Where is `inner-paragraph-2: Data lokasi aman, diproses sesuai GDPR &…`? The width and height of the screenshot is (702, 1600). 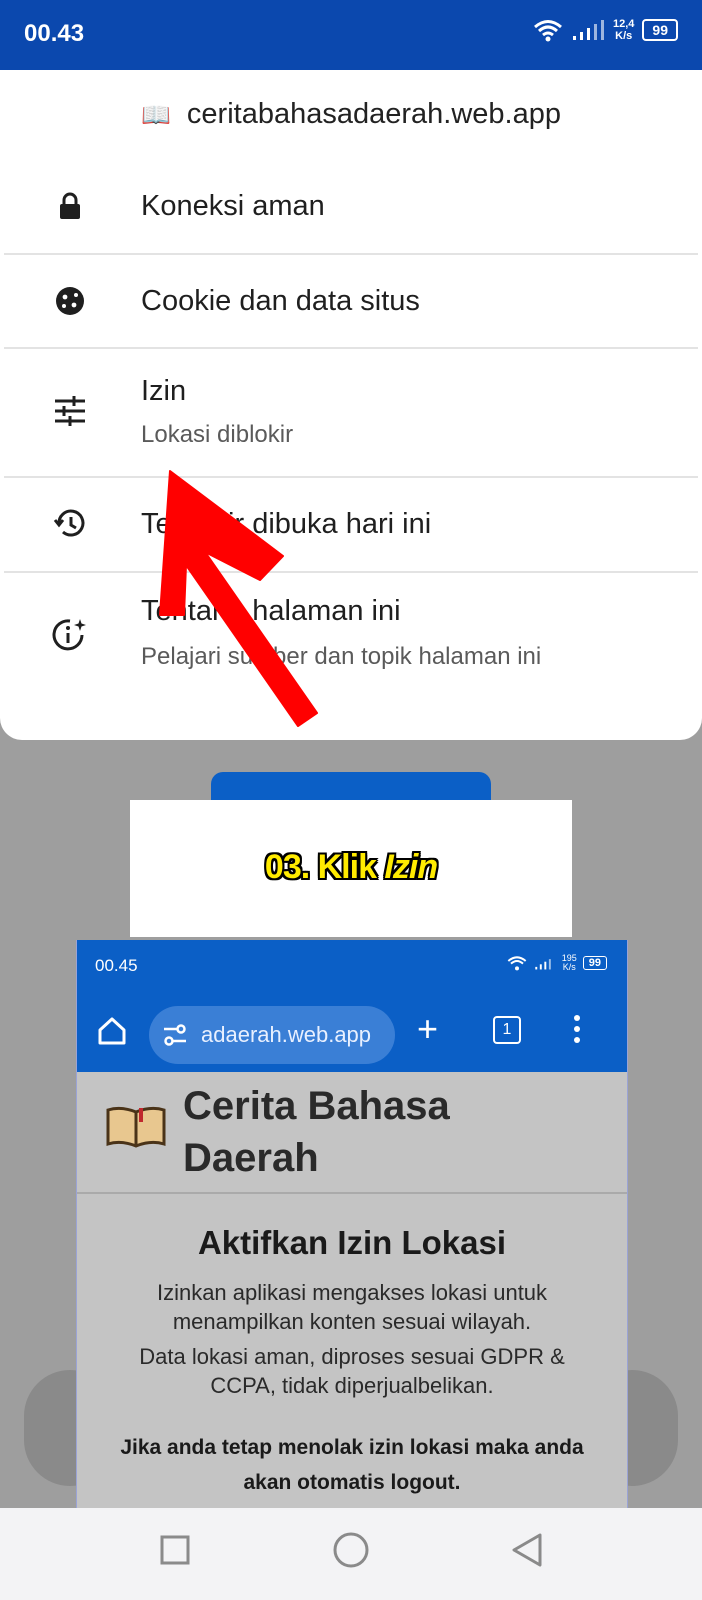 inner-paragraph-2: Data lokasi aman, diproses sesuai GDPR &… is located at coordinates (352, 1371).